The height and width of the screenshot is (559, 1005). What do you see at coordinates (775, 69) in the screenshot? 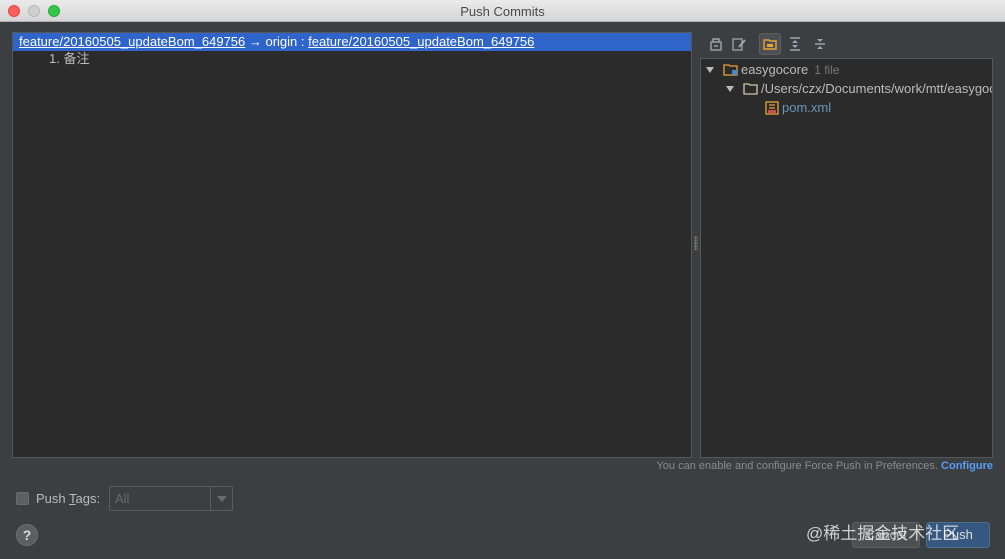
I see `root-module-name: easygocore` at bounding box center [775, 69].